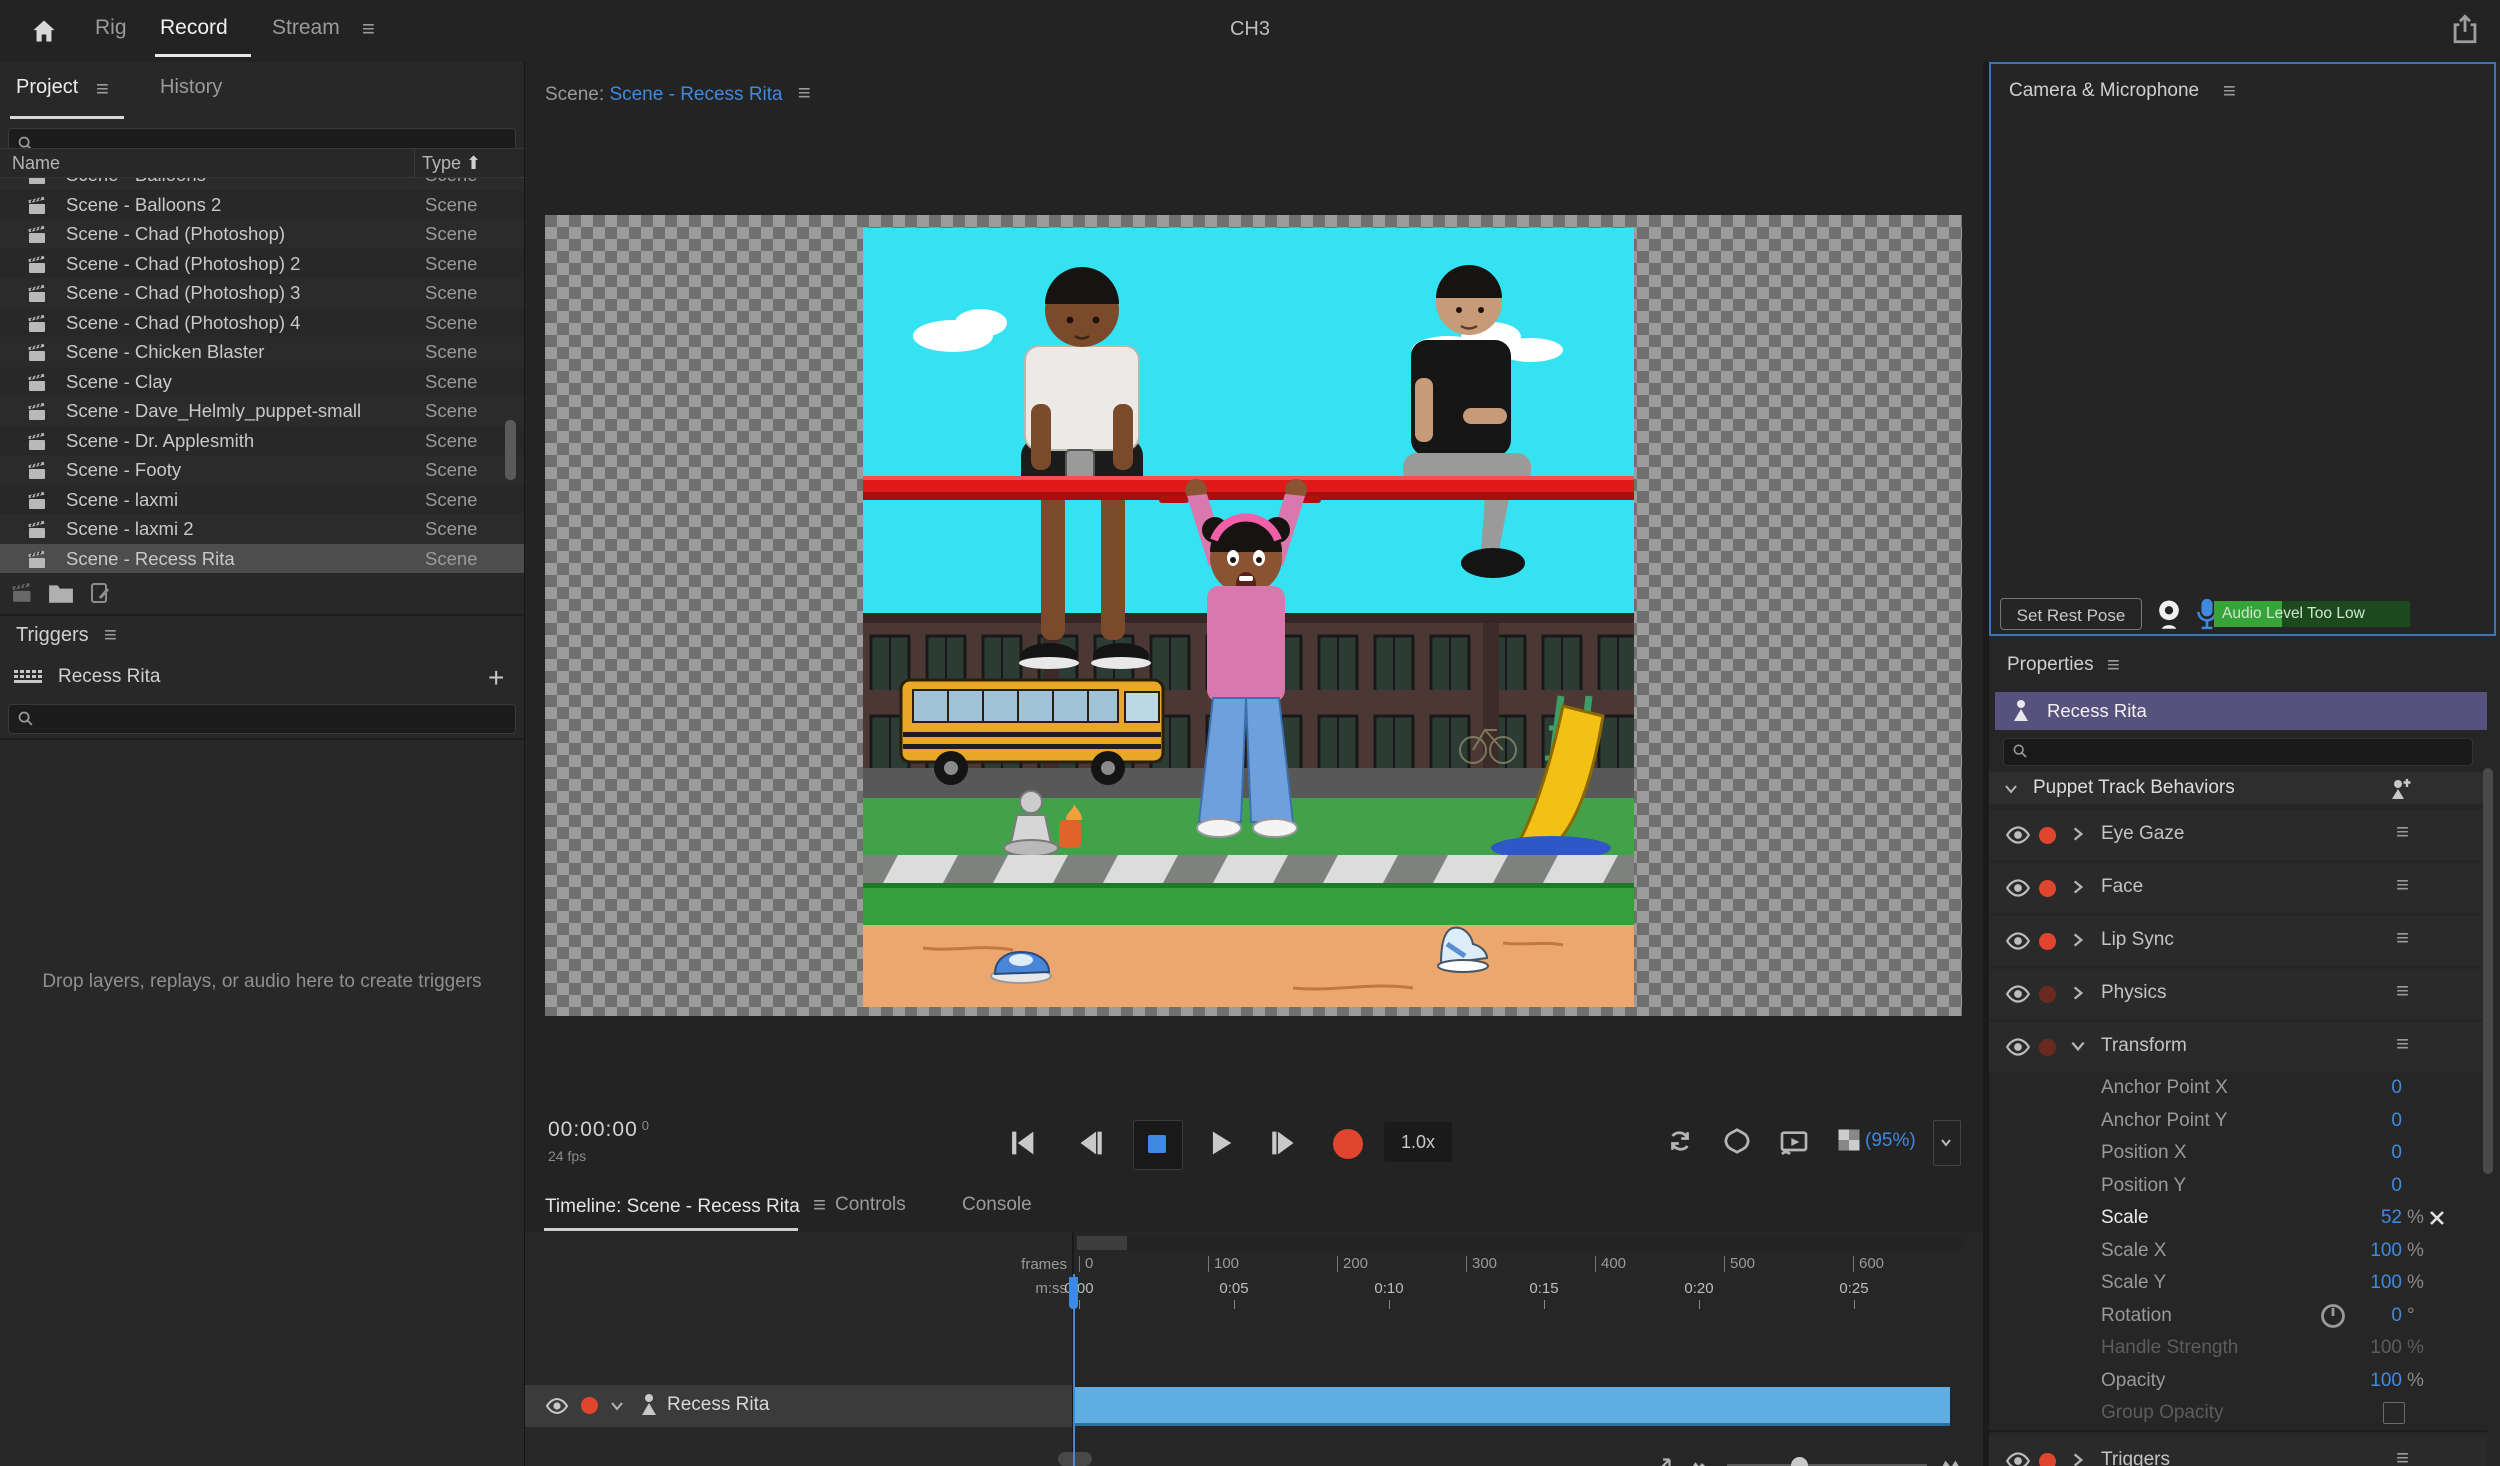  I want to click on set-rest-pose-button: Set Rest Pose, so click(2071, 614).